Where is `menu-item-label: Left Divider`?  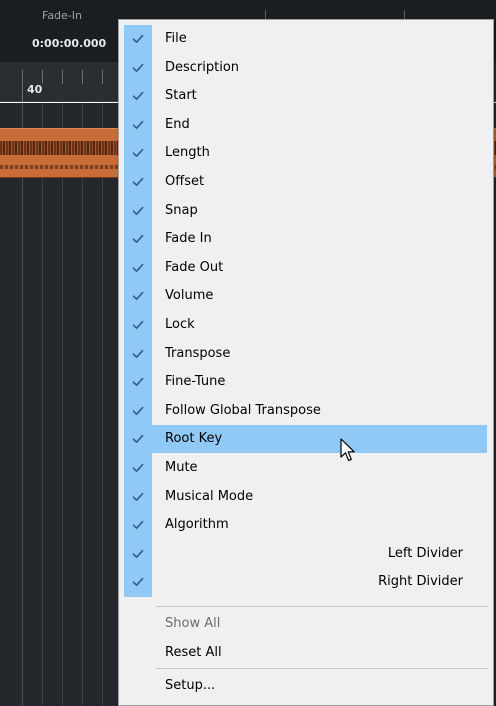 menu-item-label: Left Divider is located at coordinates (425, 553).